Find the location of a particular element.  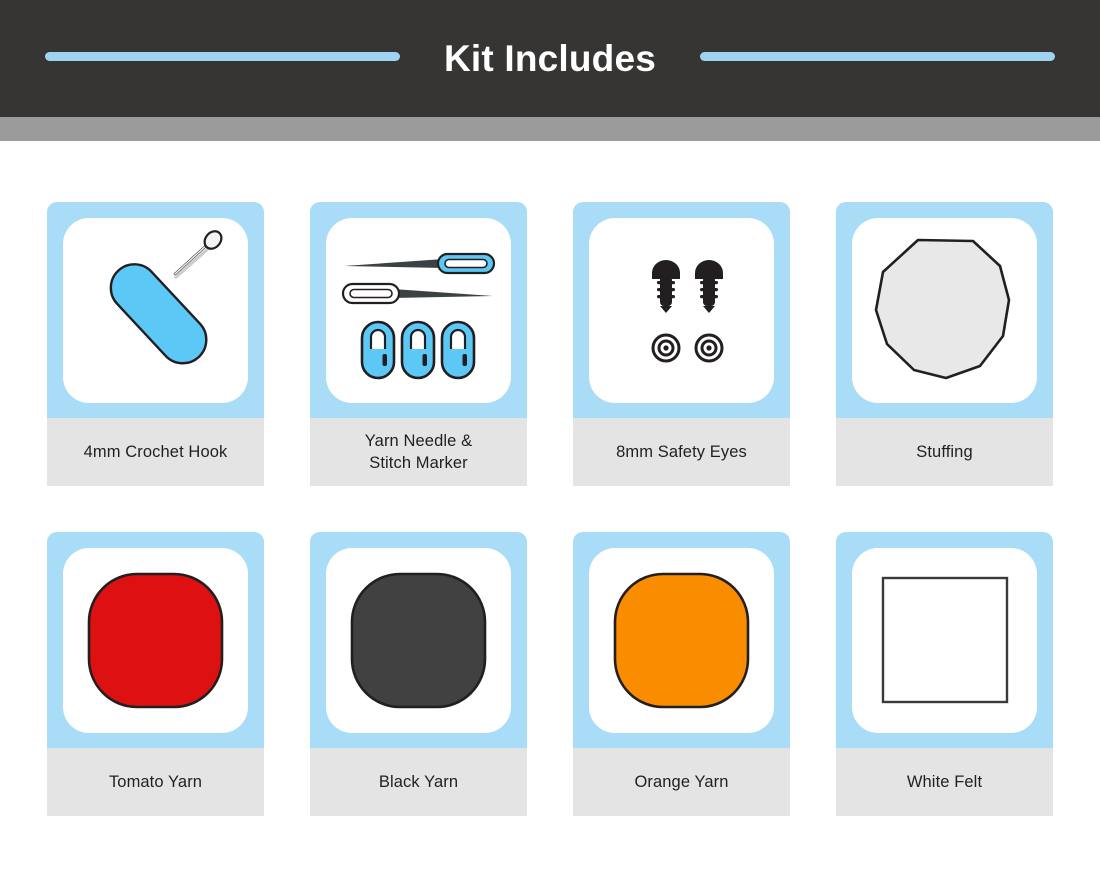

kit-item-card: 8mm Safety Eyes is located at coordinates (681, 344).